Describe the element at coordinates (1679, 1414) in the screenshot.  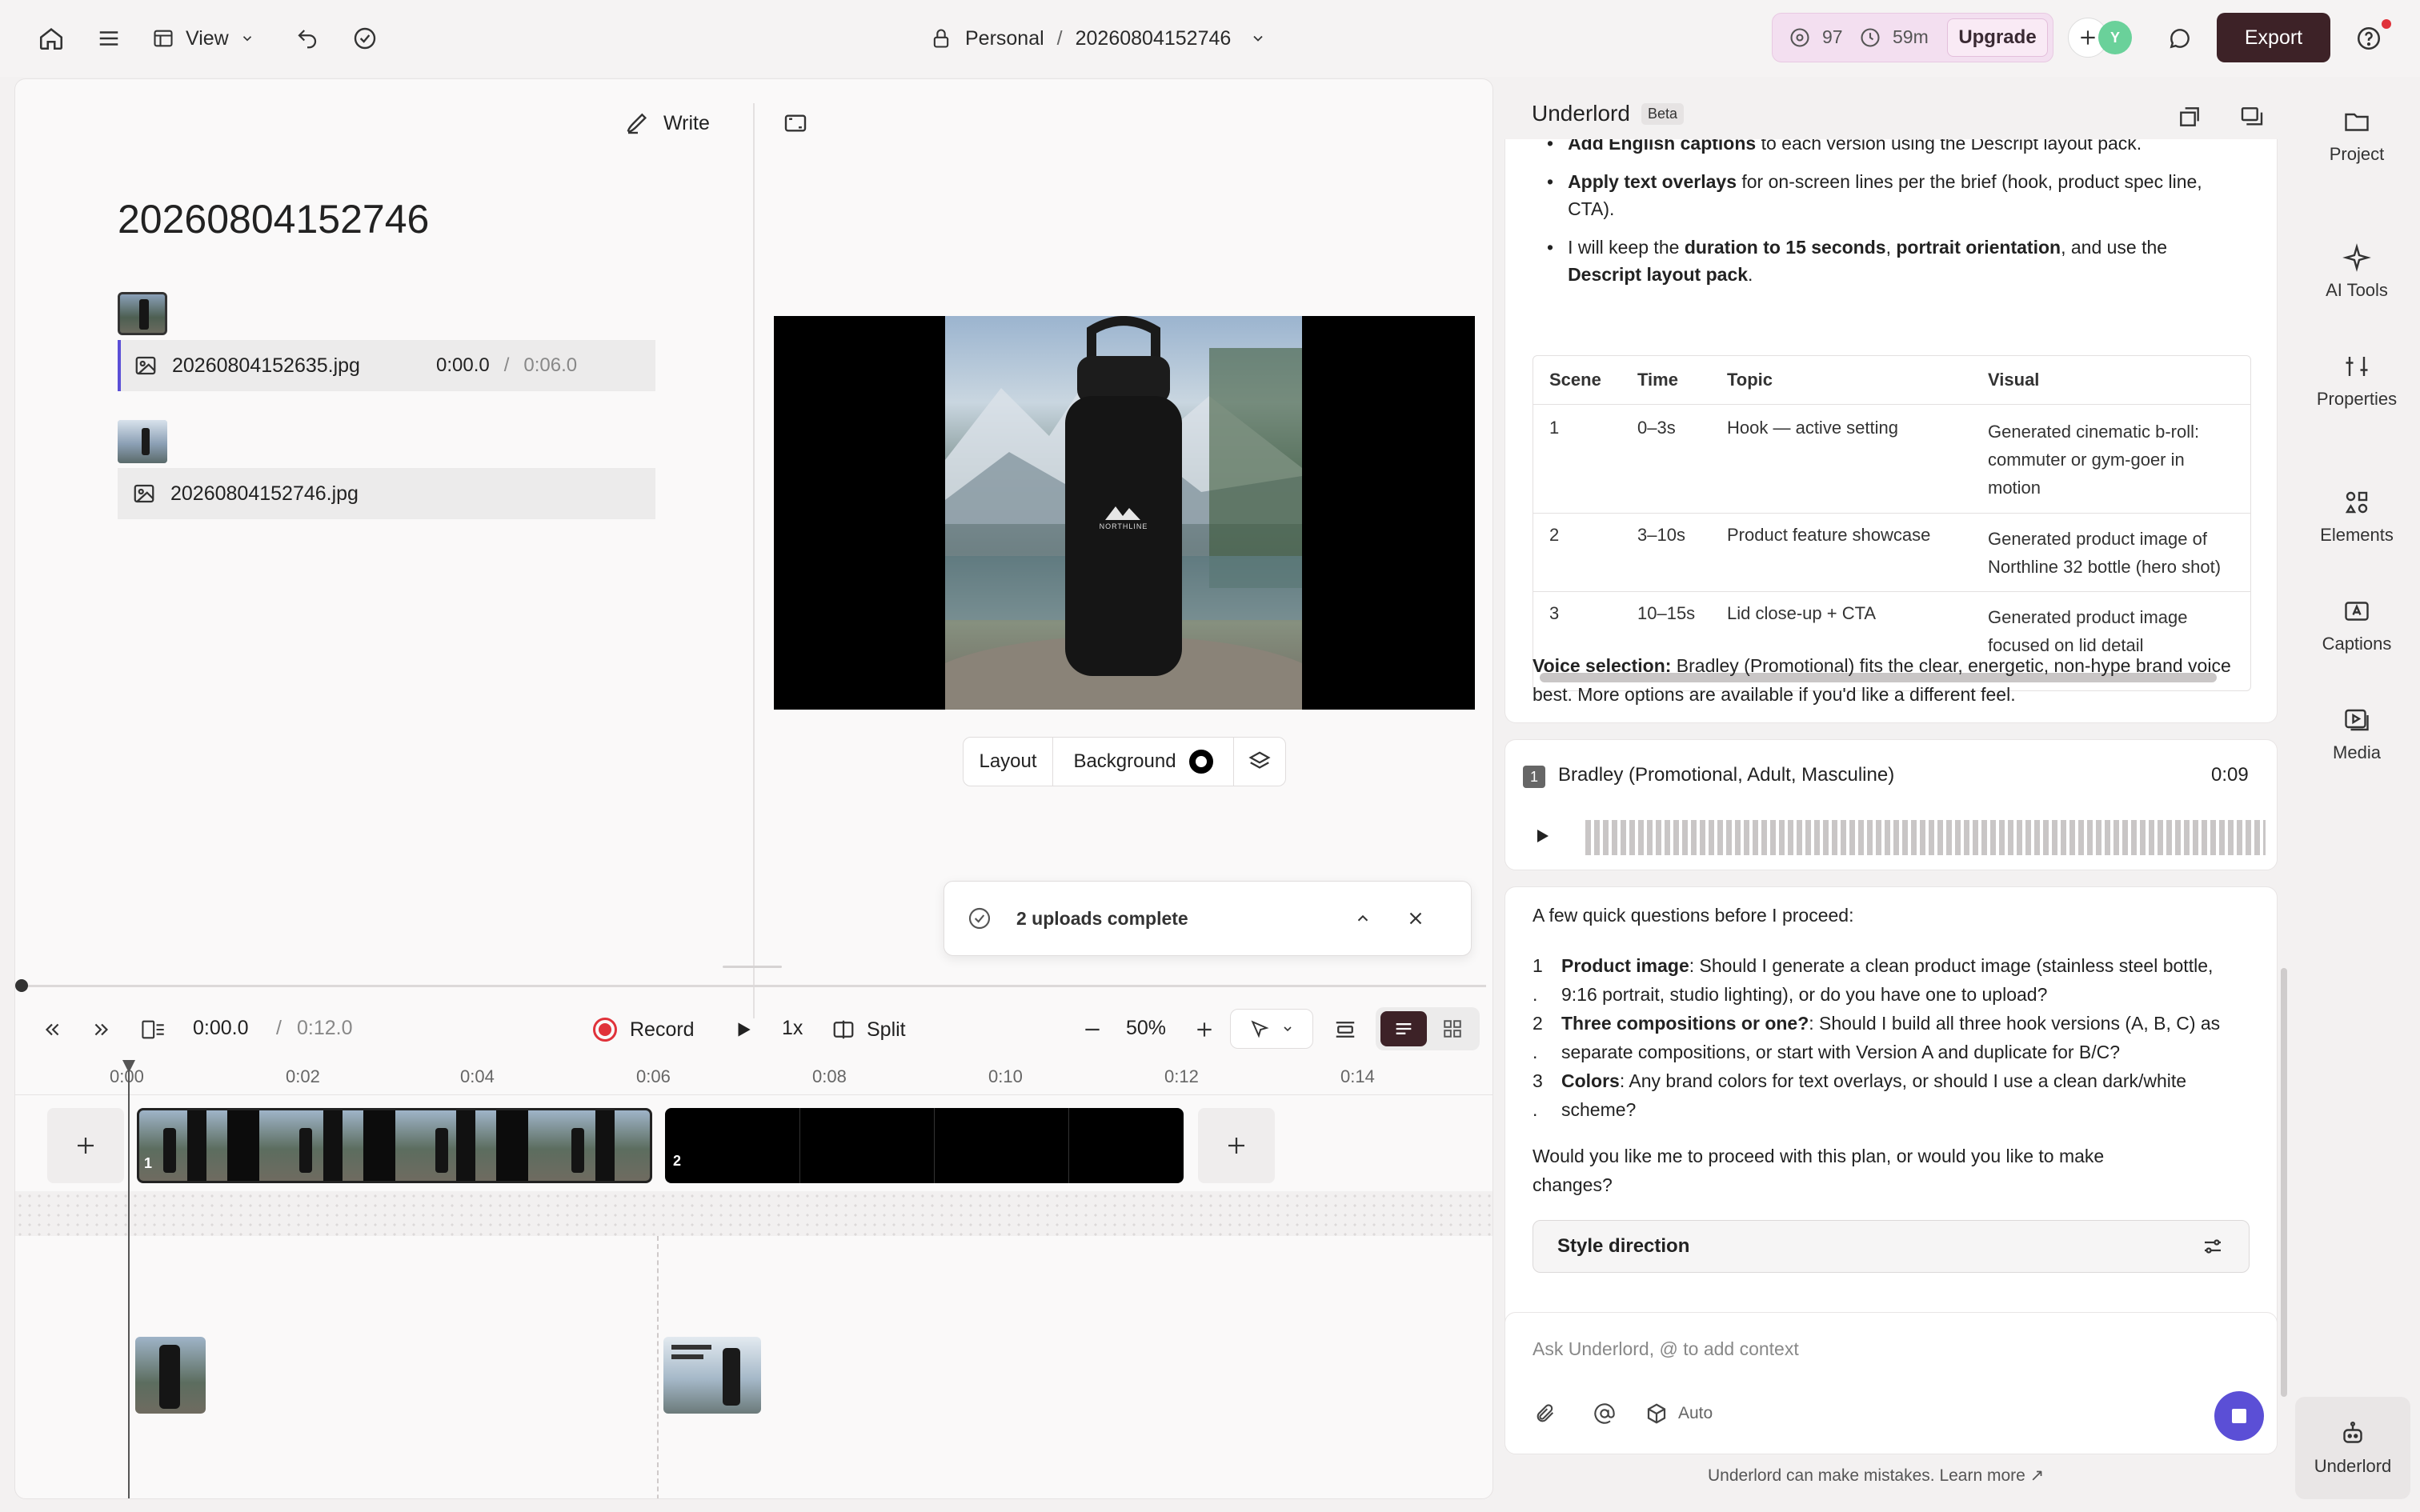
I see `model-select: Auto` at that location.